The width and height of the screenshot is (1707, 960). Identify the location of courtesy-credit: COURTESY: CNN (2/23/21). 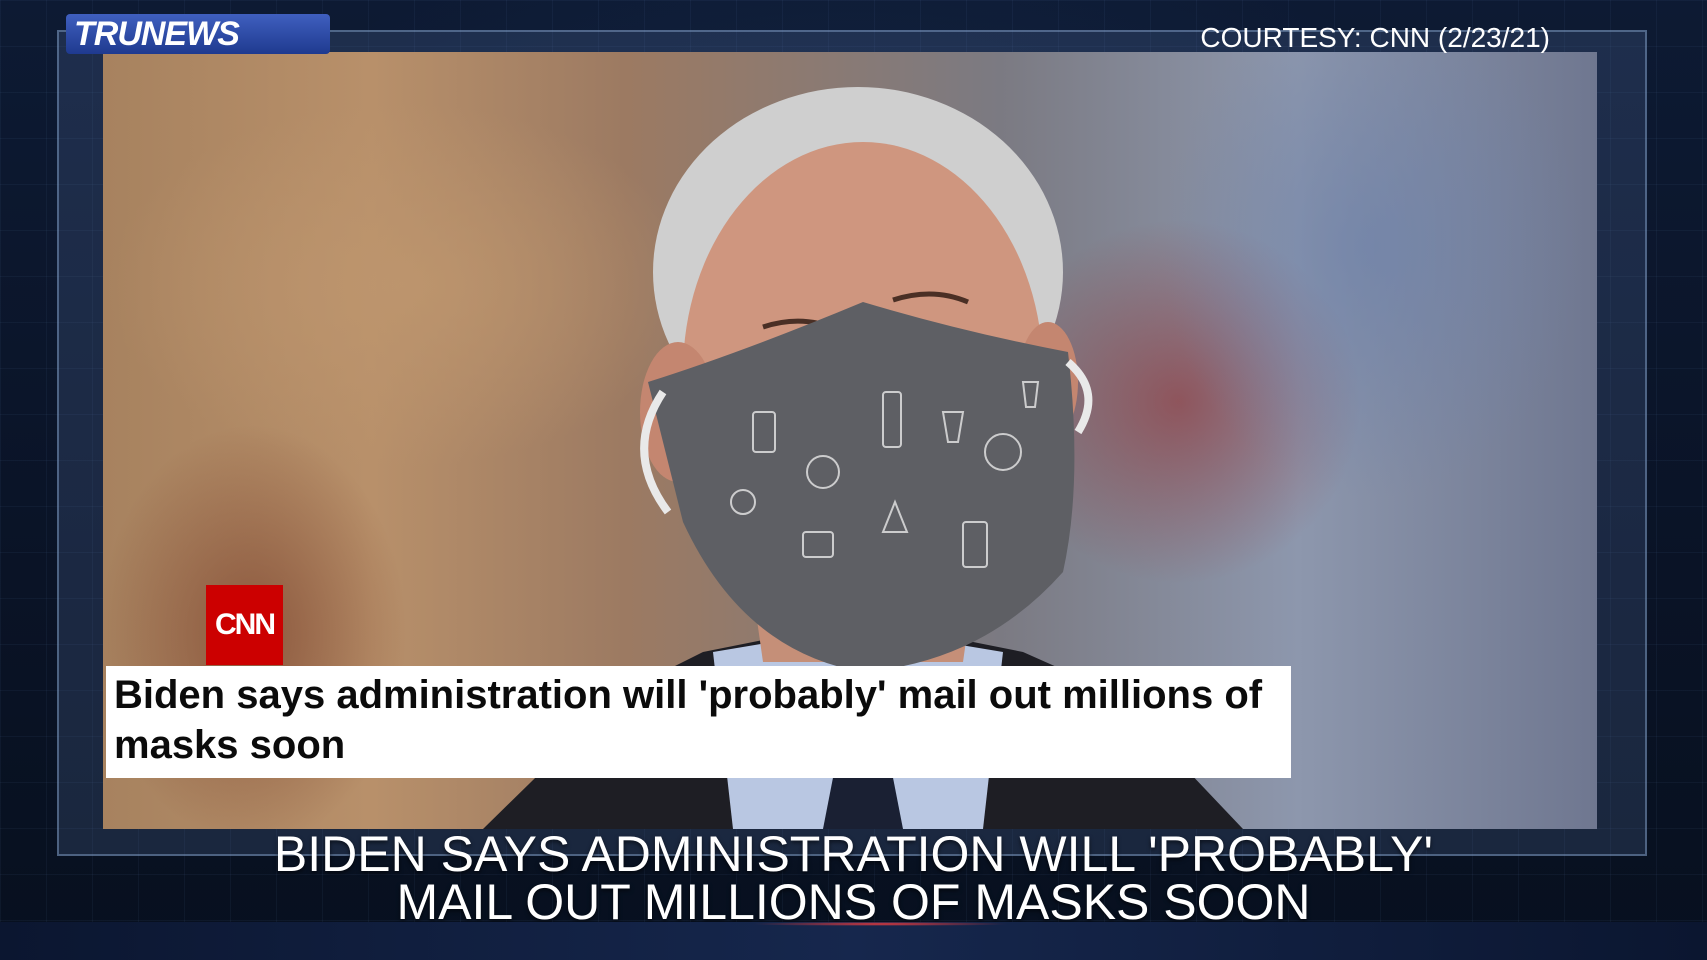
(1375, 37).